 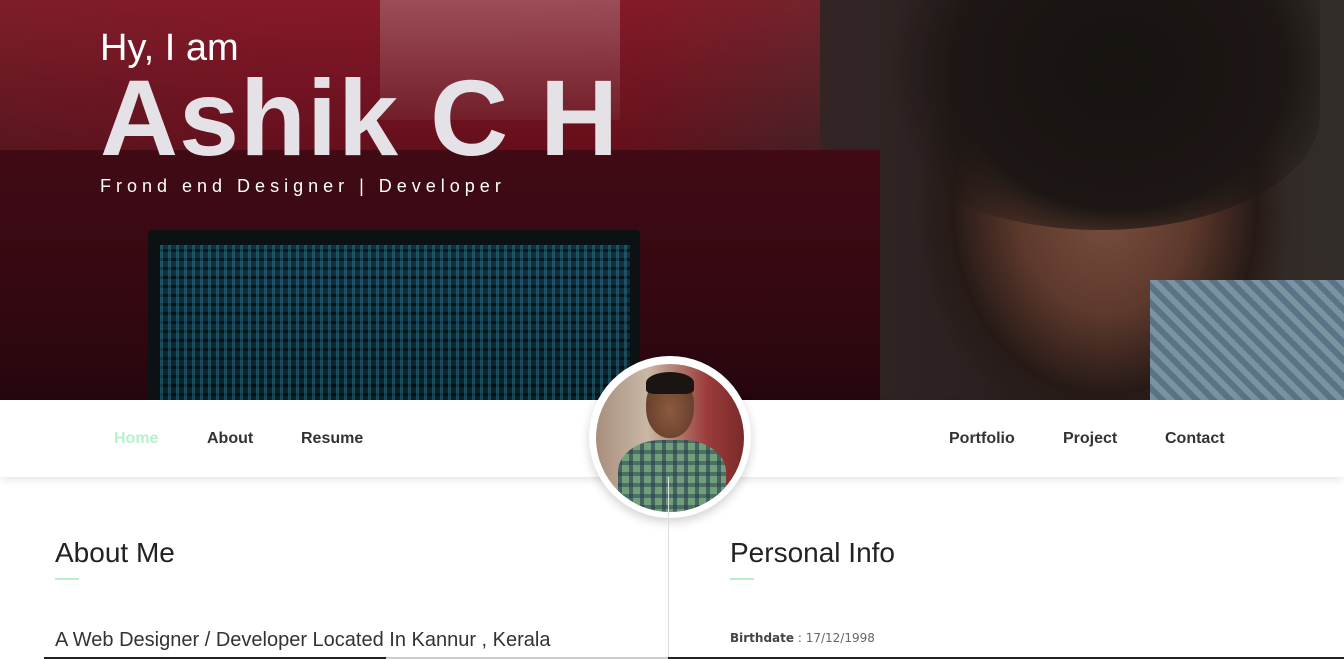 I want to click on avatar-hair, so click(x=670, y=383).